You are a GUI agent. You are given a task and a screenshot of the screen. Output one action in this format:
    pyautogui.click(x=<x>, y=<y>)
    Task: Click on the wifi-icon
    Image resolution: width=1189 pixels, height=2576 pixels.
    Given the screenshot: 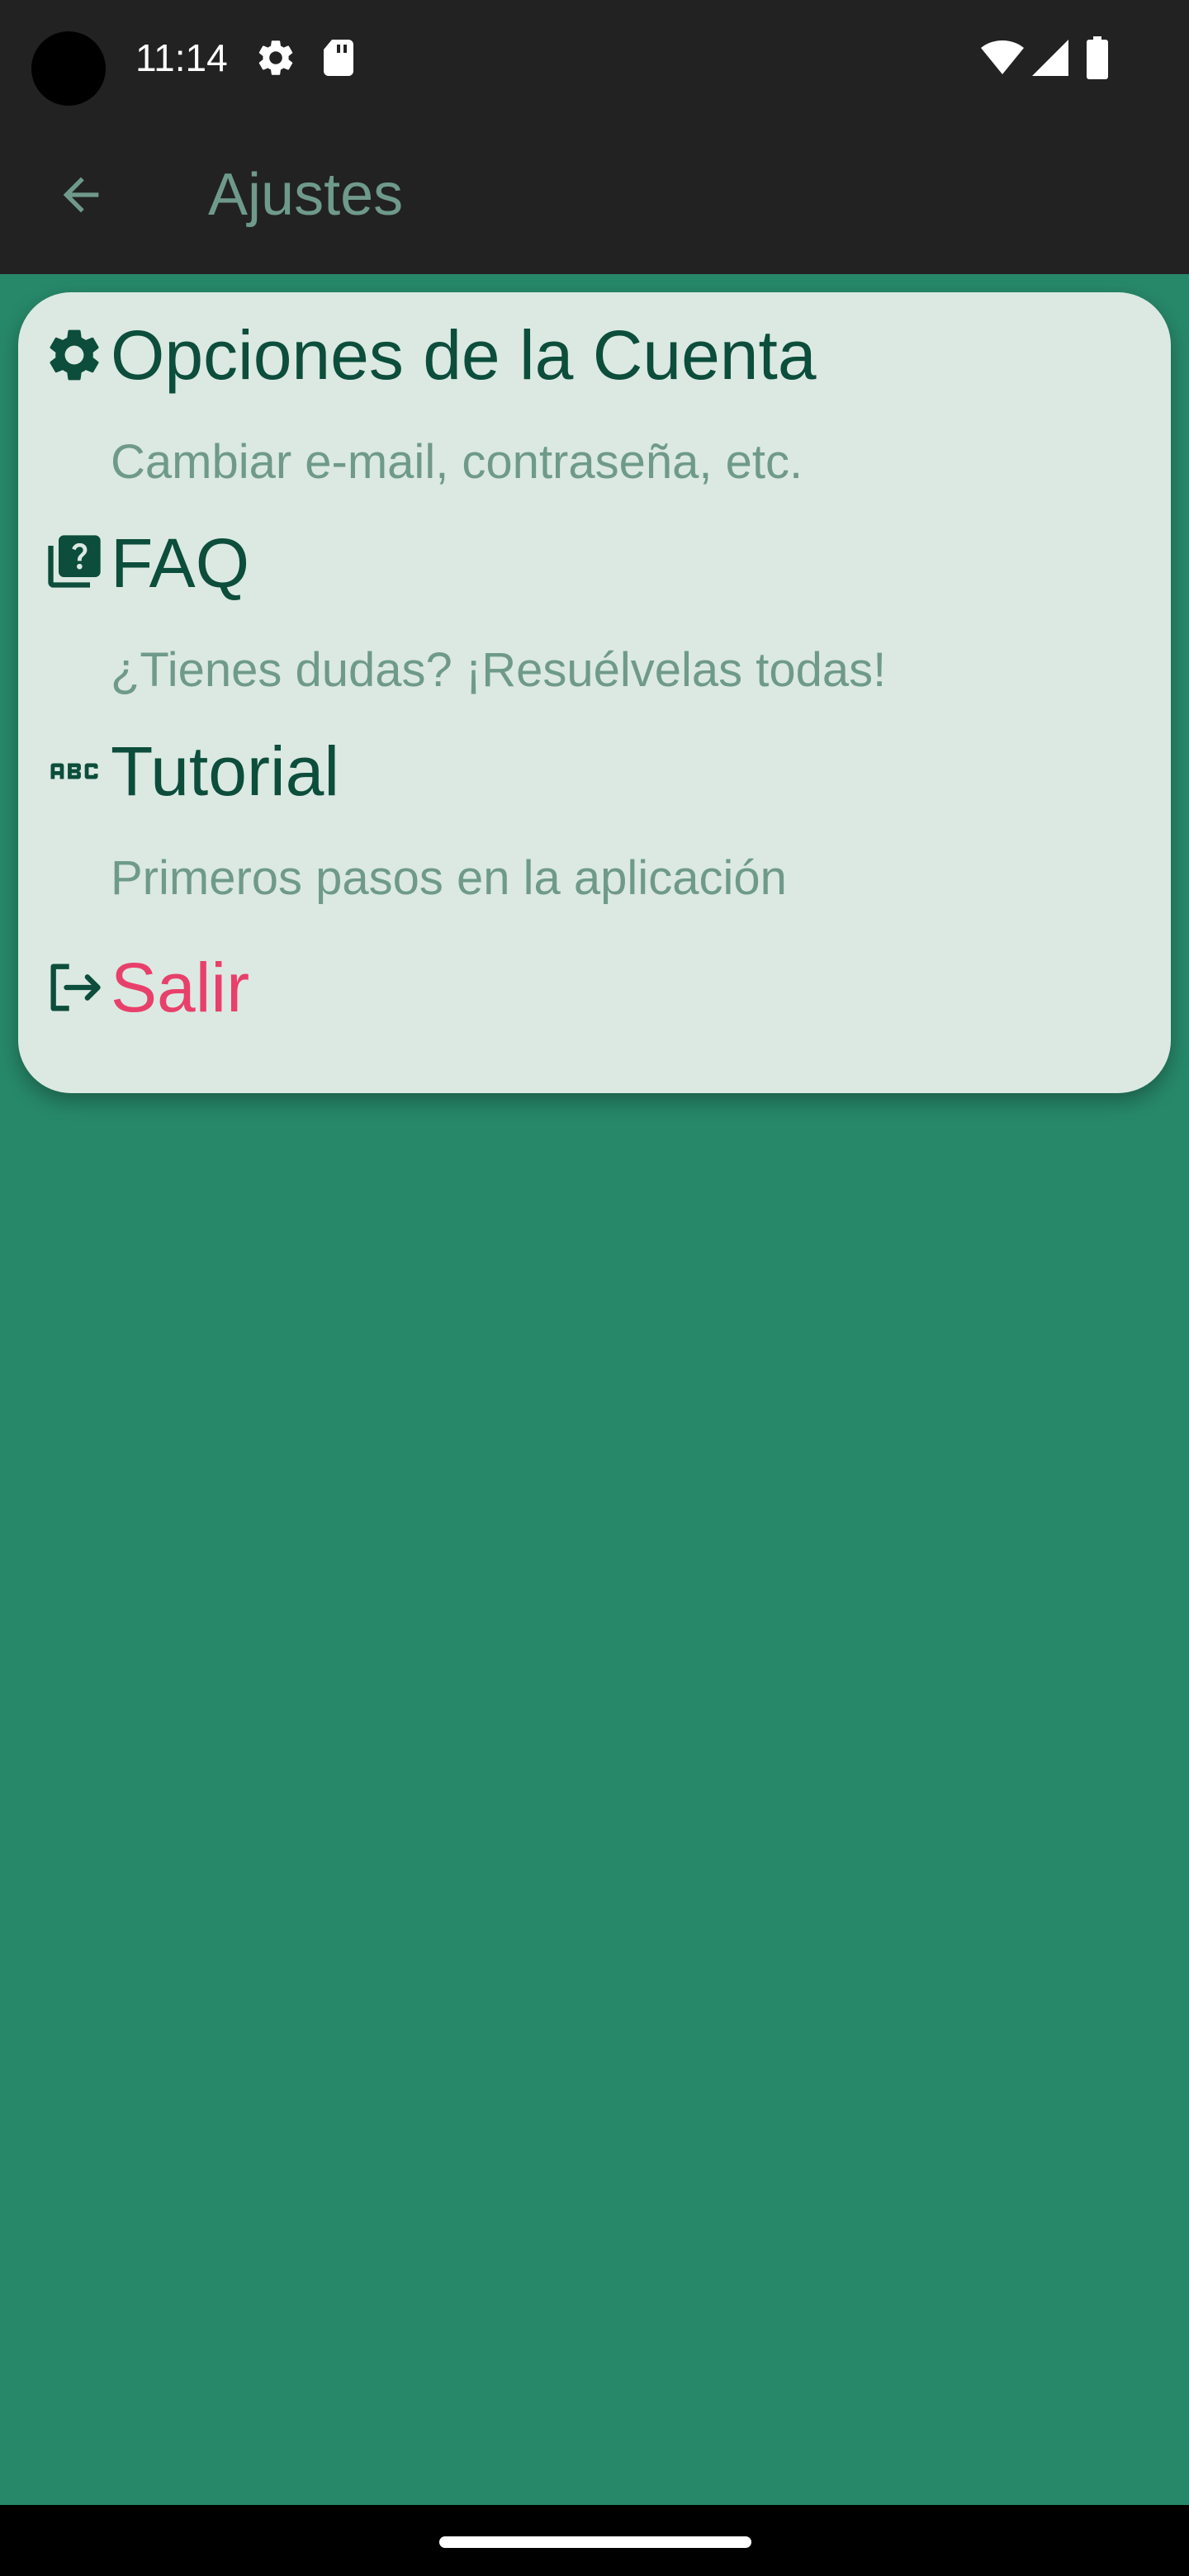 What is the action you would take?
    pyautogui.click(x=1002, y=58)
    